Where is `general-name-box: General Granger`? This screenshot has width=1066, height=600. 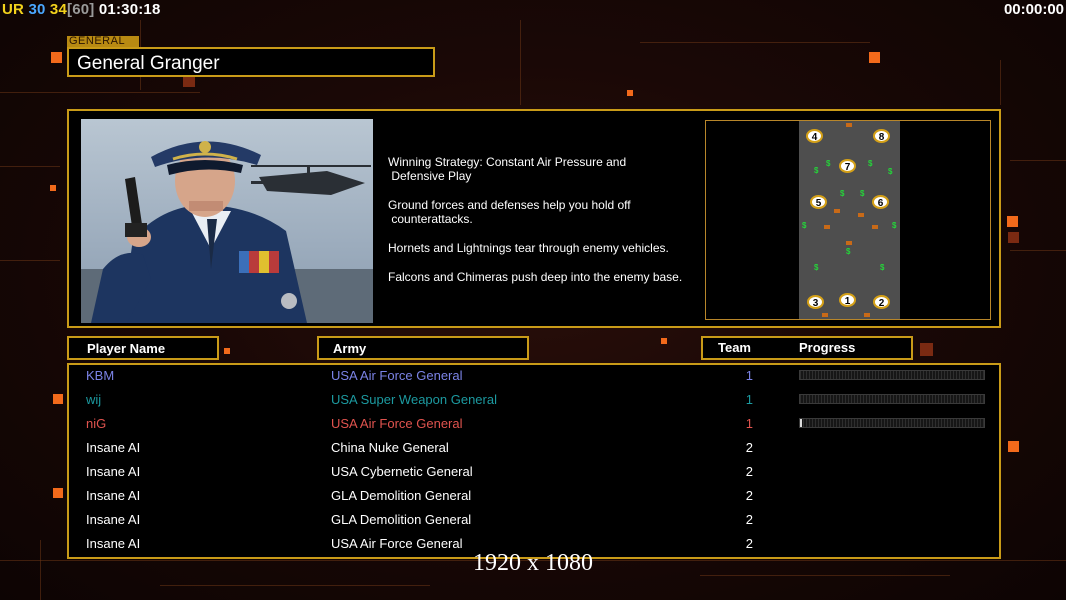 general-name-box: General Granger is located at coordinates (251, 62).